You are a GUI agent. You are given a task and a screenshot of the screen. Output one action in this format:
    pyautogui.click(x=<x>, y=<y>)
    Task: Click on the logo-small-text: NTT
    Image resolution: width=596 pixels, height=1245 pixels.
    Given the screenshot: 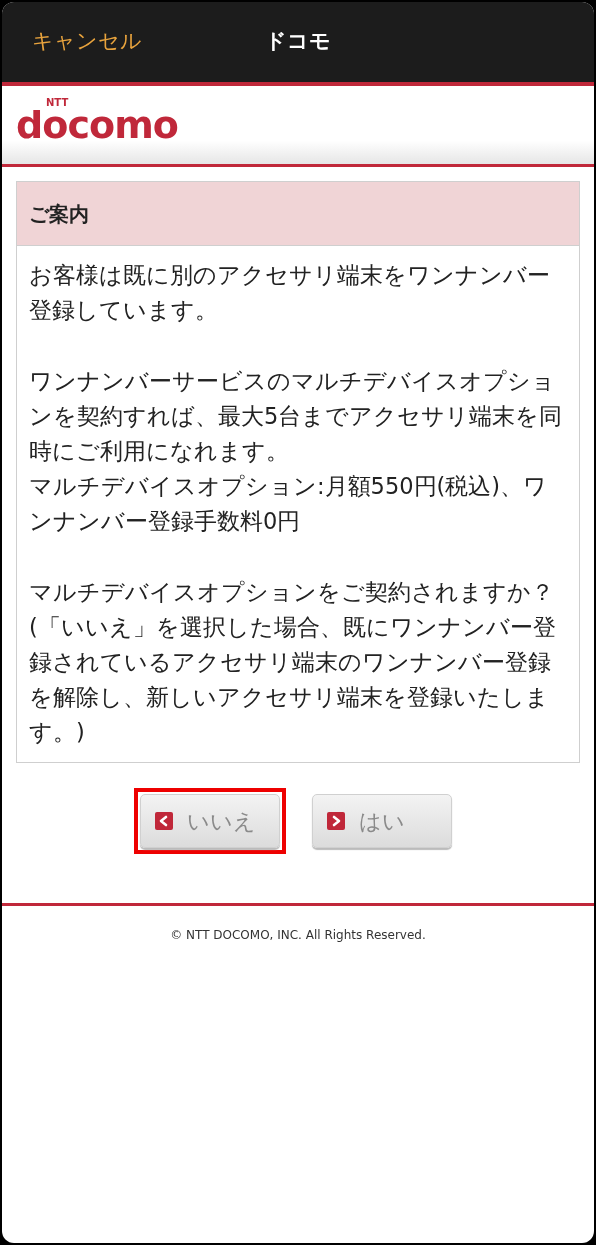 What is the action you would take?
    pyautogui.click(x=57, y=103)
    